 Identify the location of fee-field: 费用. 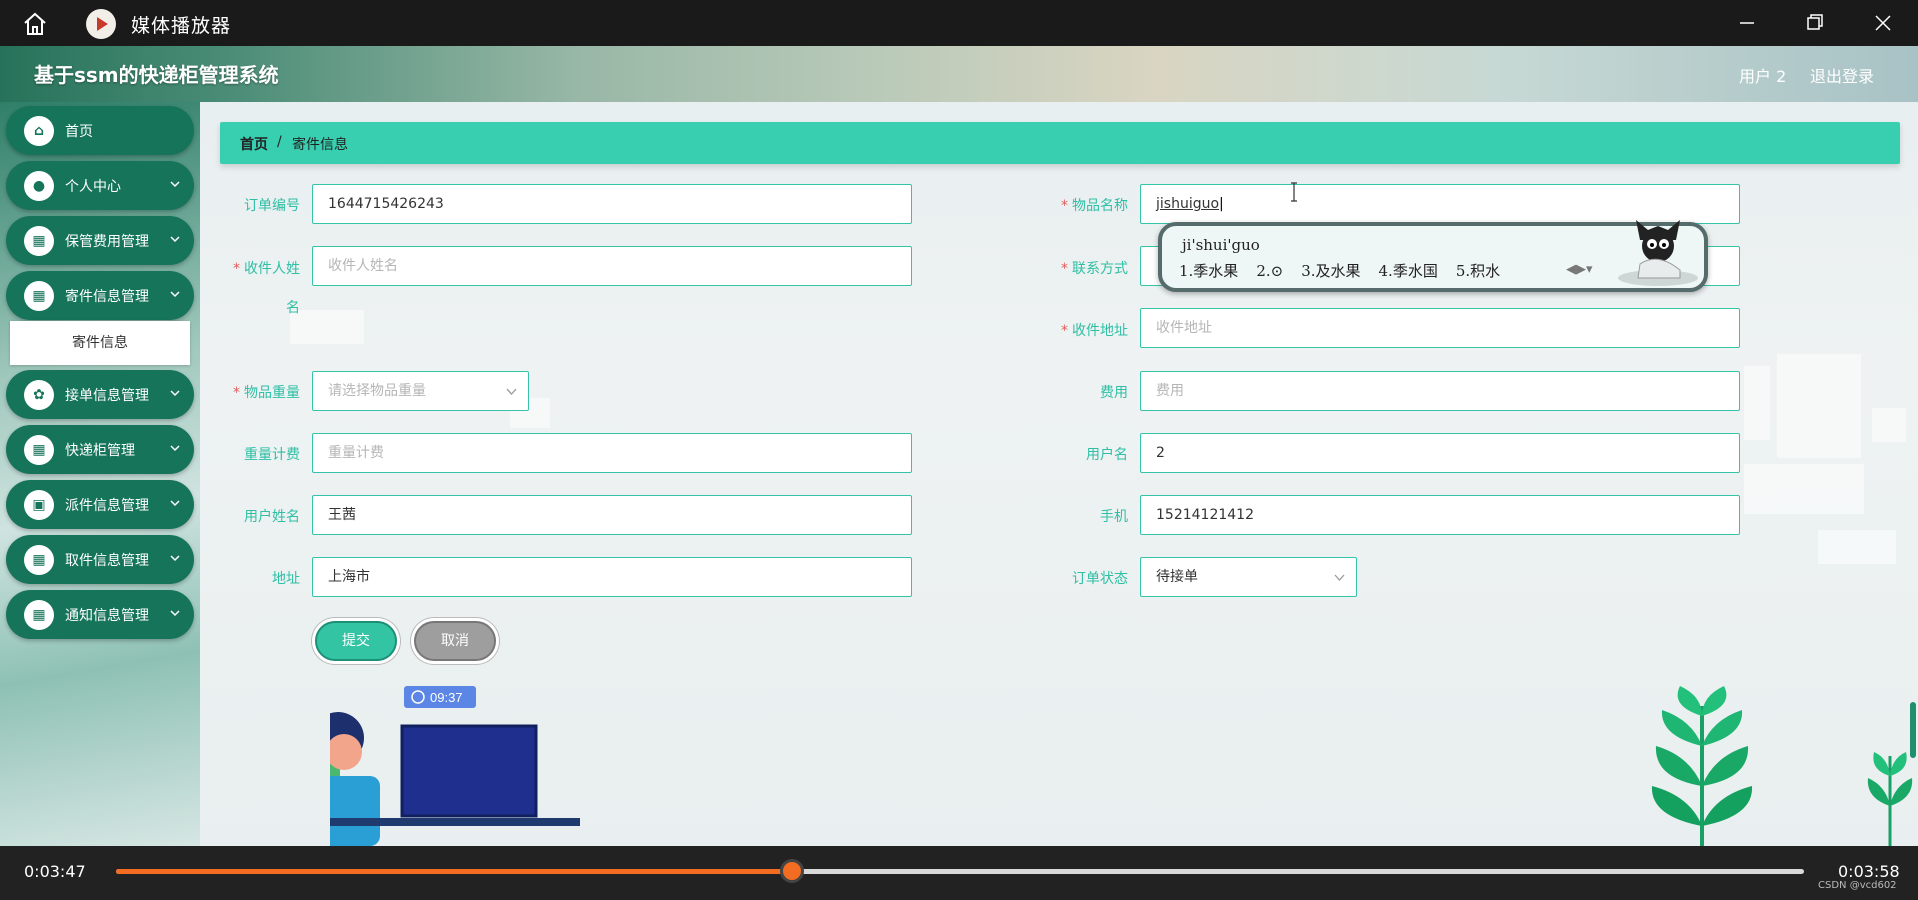
(1440, 391).